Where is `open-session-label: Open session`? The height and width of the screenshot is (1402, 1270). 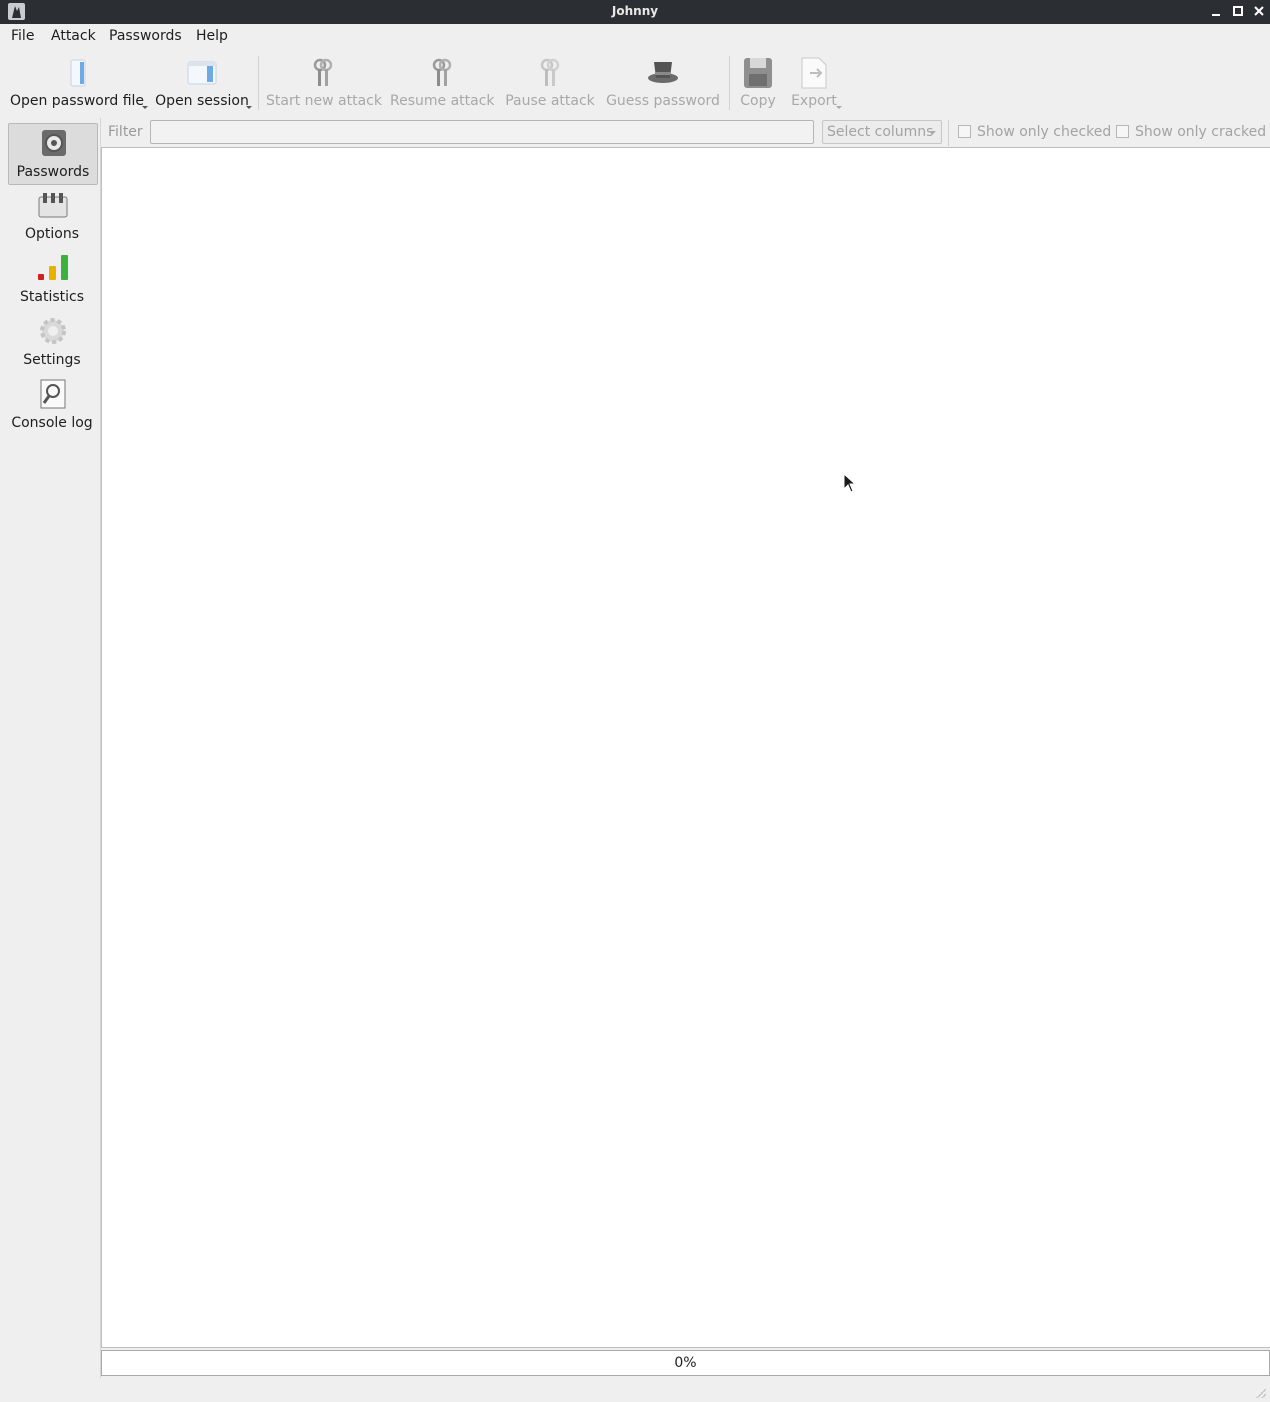
open-session-label: Open session is located at coordinates (202, 101).